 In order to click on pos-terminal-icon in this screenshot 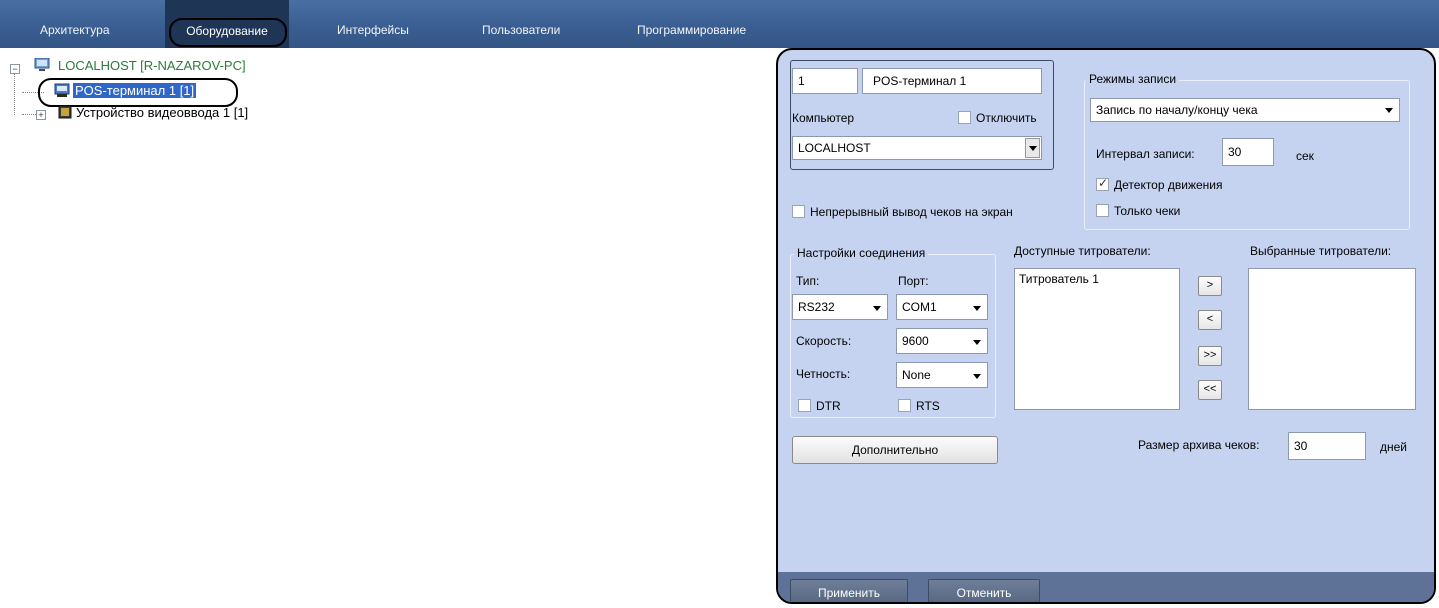, I will do `click(62, 90)`.